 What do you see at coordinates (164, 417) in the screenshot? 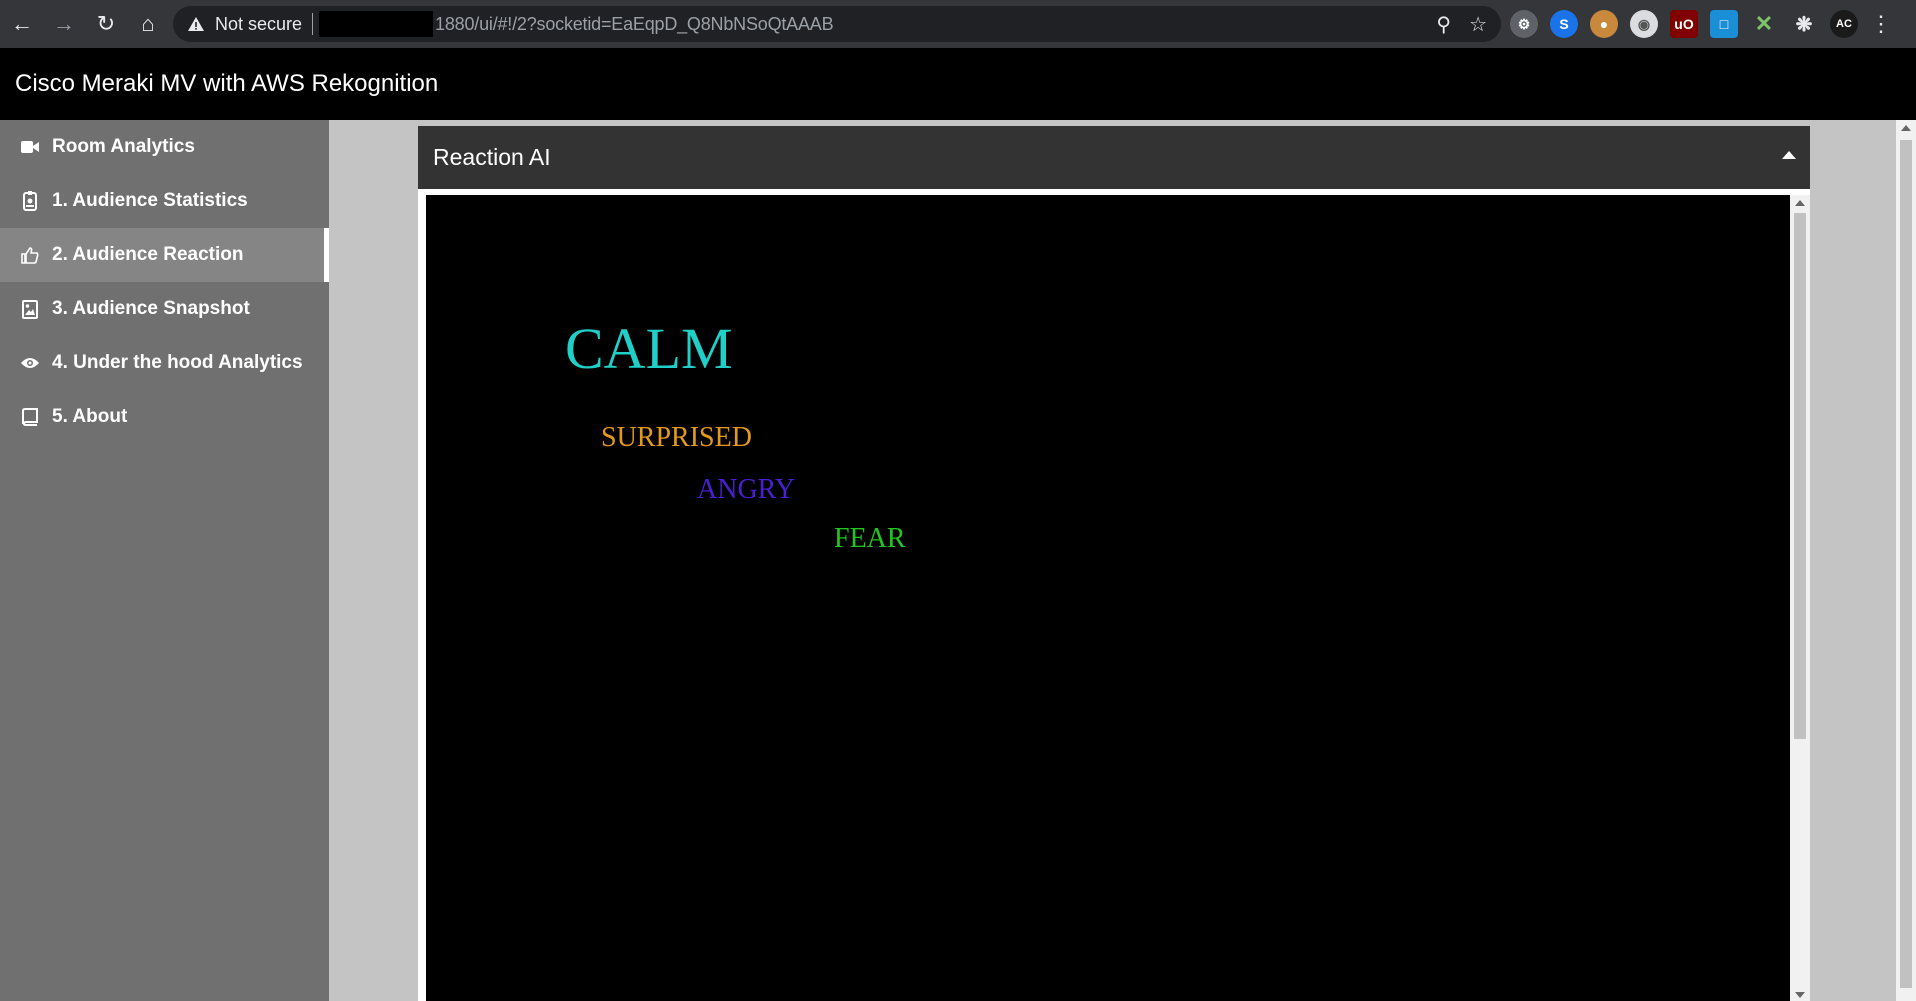
I see `sidebar-item-about: 5. About` at bounding box center [164, 417].